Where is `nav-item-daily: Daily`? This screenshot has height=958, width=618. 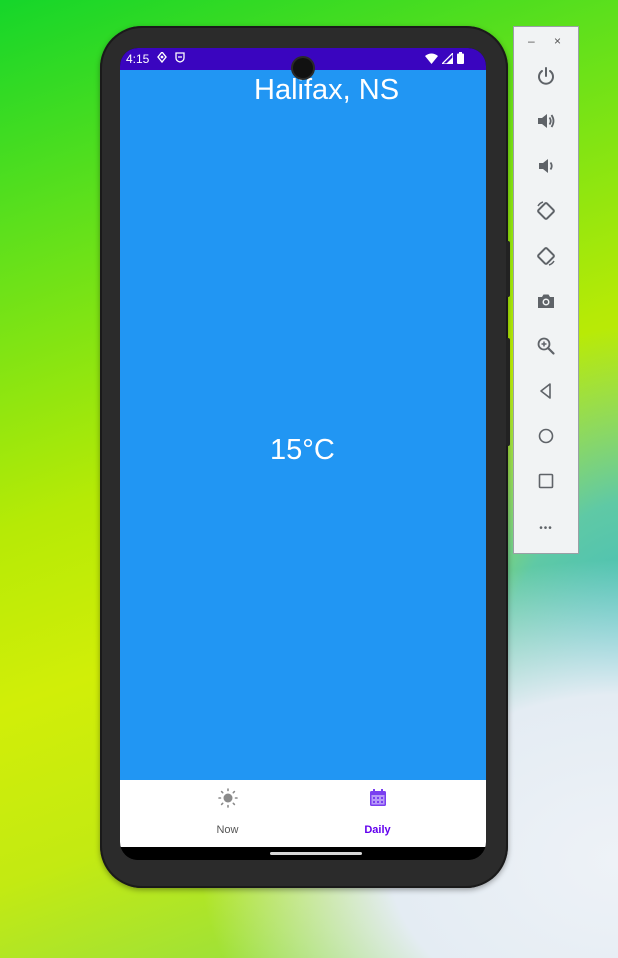
nav-item-daily: Daily is located at coordinates (377, 813).